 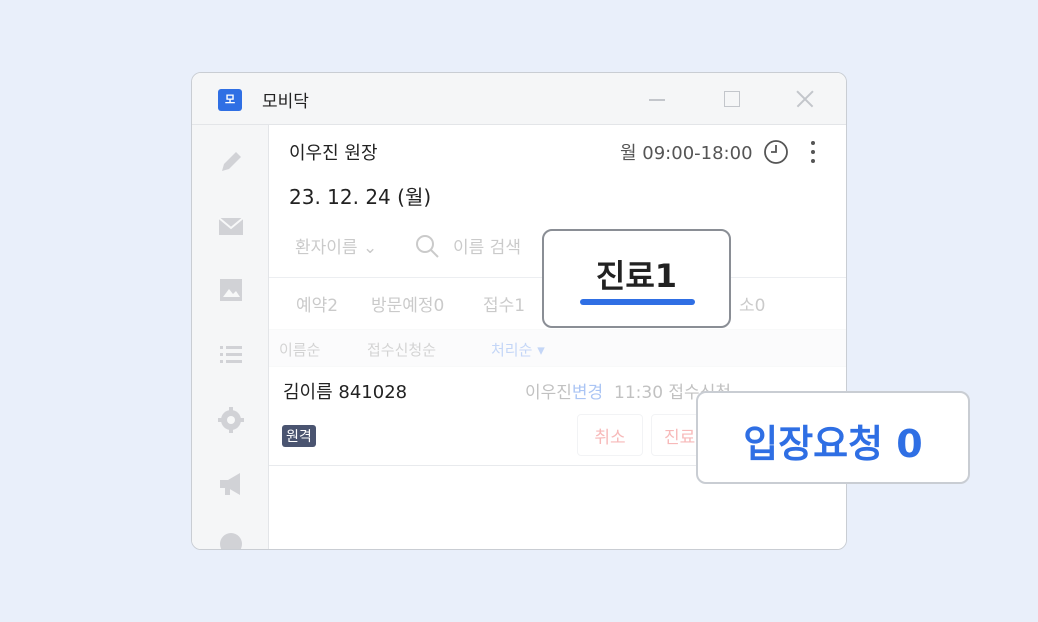 I want to click on treatment-tab-label: 진료1, so click(x=636, y=276).